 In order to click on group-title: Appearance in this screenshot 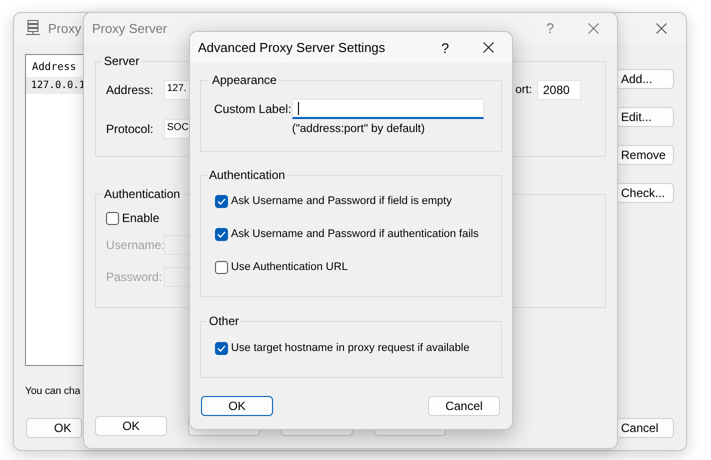, I will do `click(244, 80)`.